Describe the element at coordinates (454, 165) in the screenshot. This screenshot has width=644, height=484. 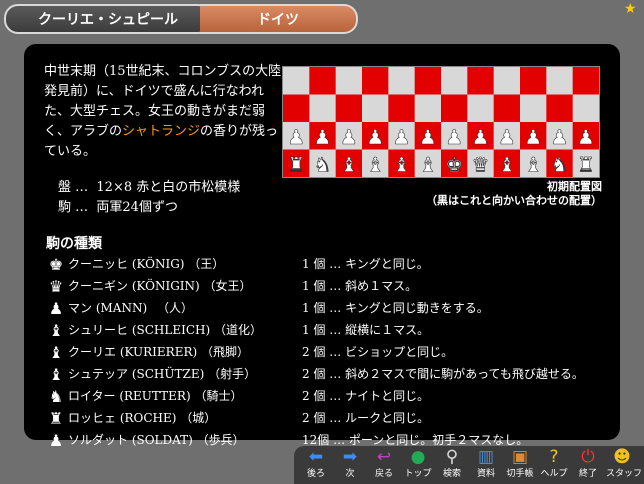
I see `board-back-piece: ♚` at that location.